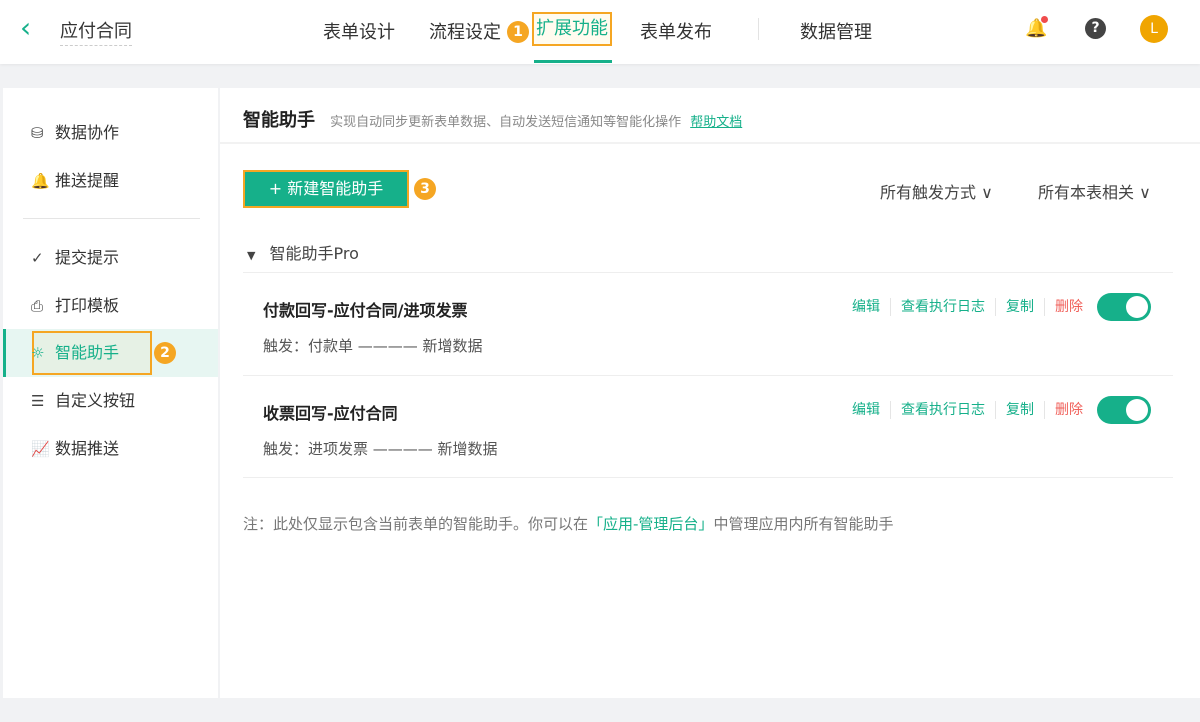 Image resolution: width=1200 pixels, height=722 pixels. I want to click on database-icon: ⛁, so click(37, 133).